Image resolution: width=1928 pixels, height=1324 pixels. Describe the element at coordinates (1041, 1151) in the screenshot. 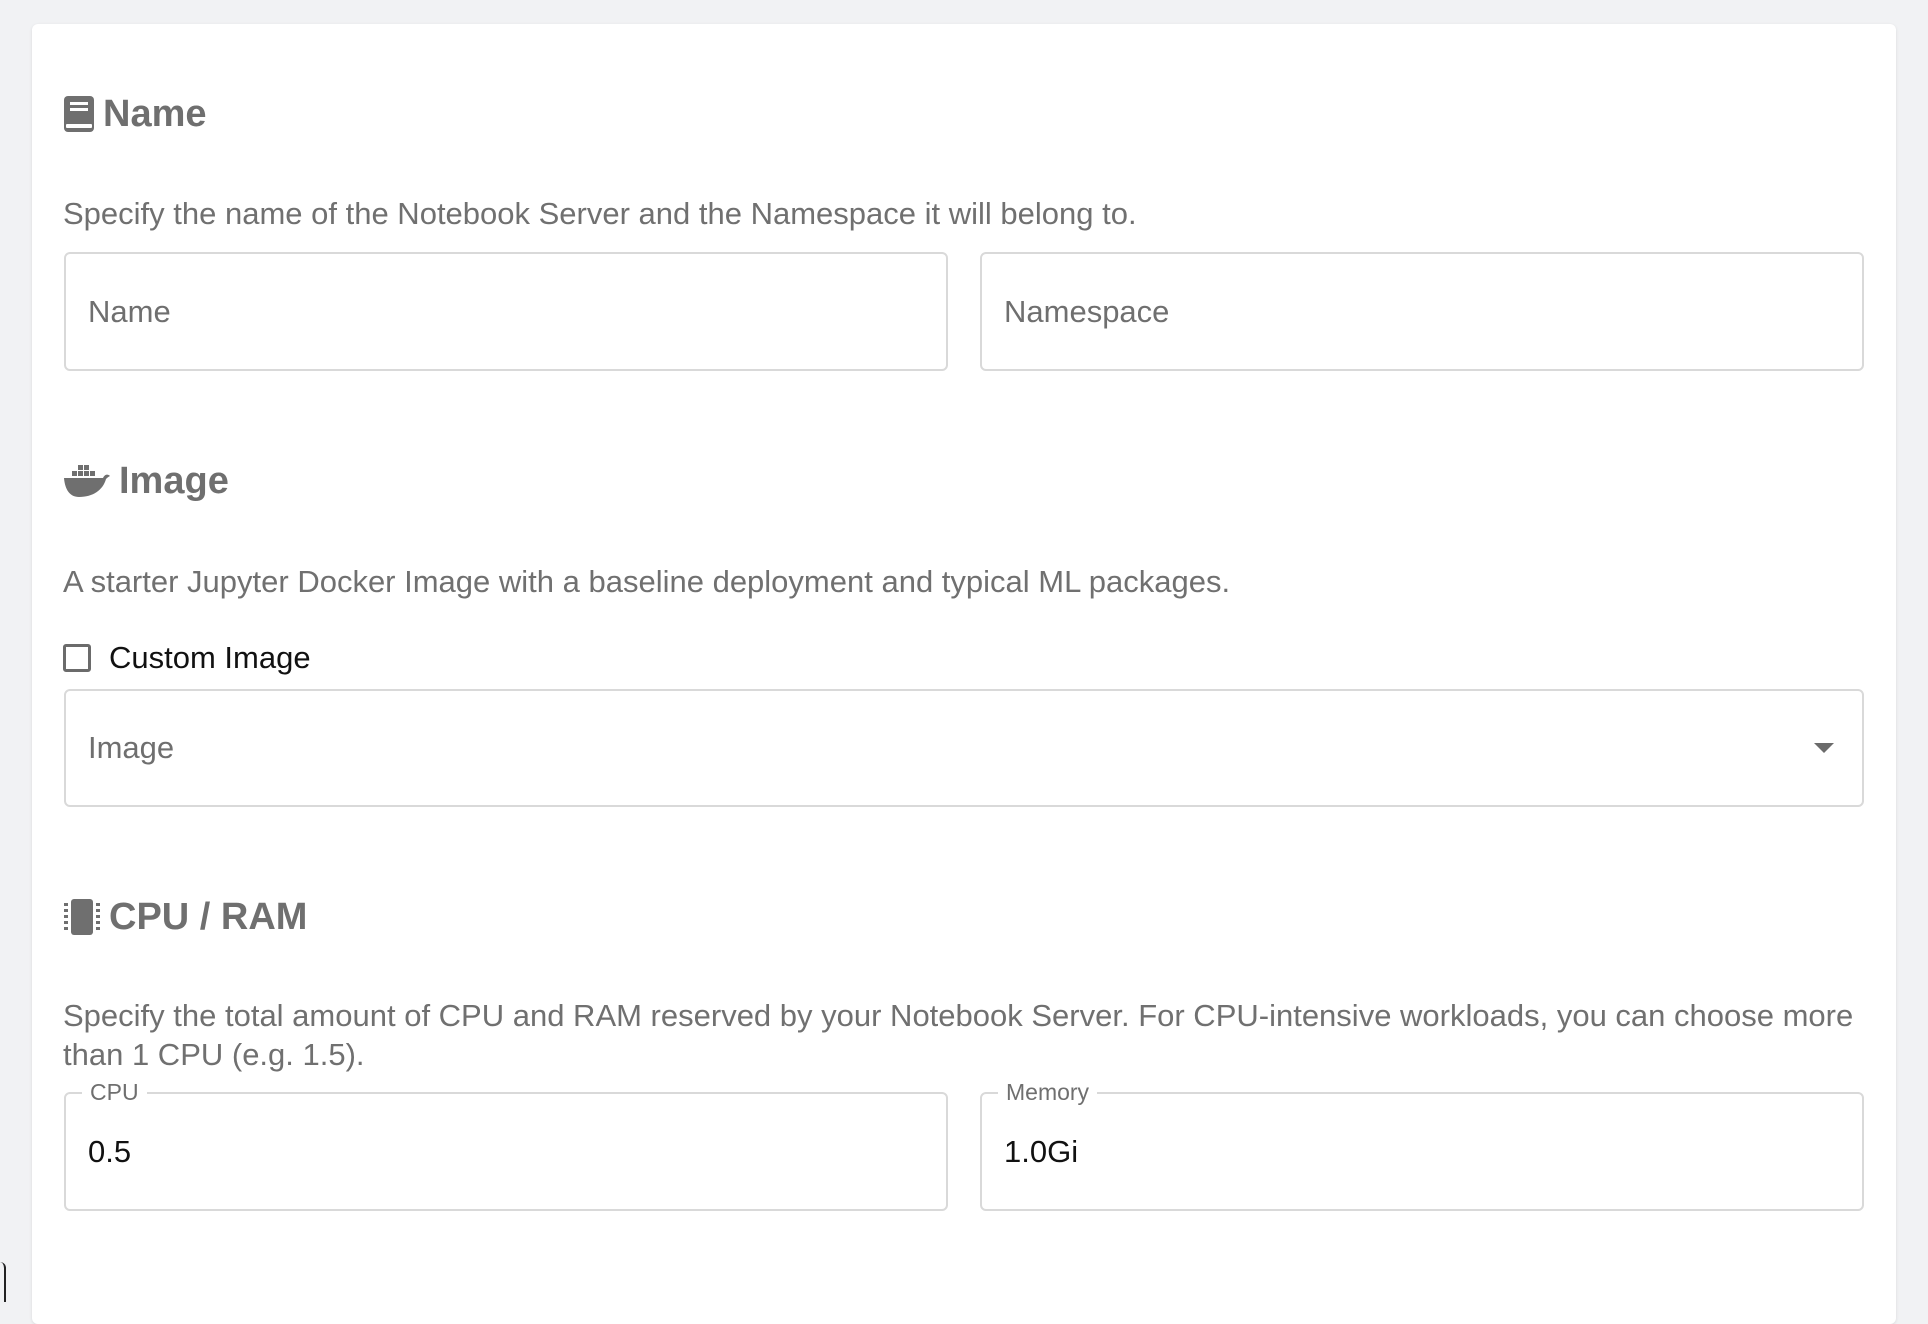

I see `memory-value: 1.0Gi` at that location.